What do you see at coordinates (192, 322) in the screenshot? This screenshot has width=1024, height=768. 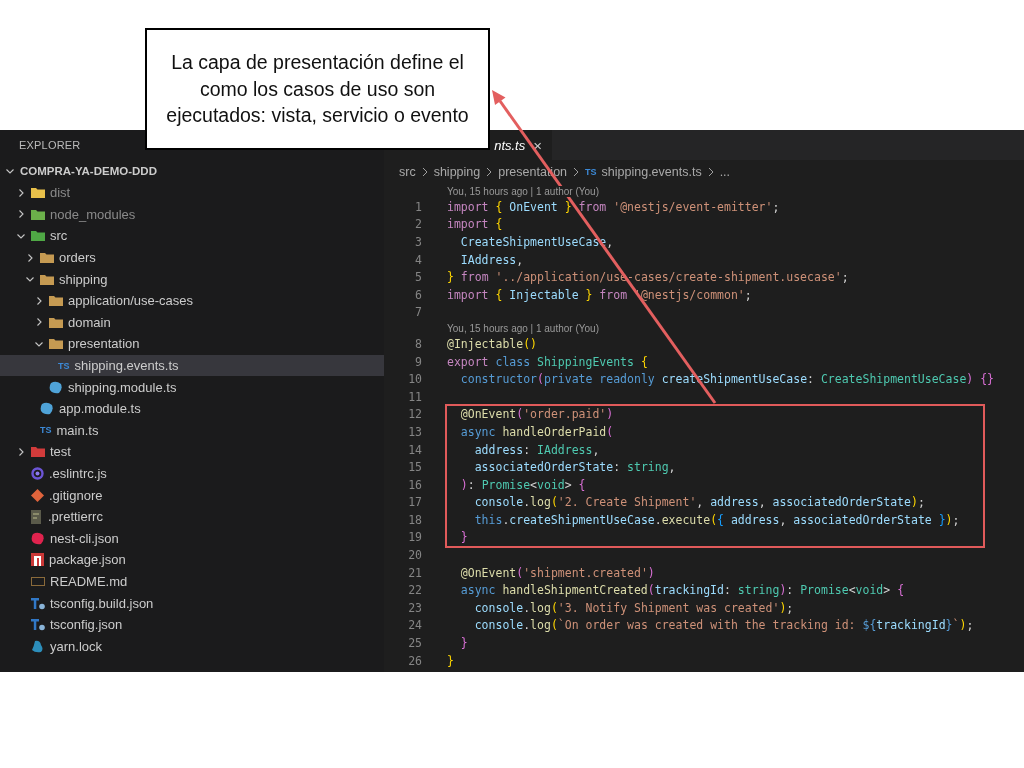 I see `folder-item: domain` at bounding box center [192, 322].